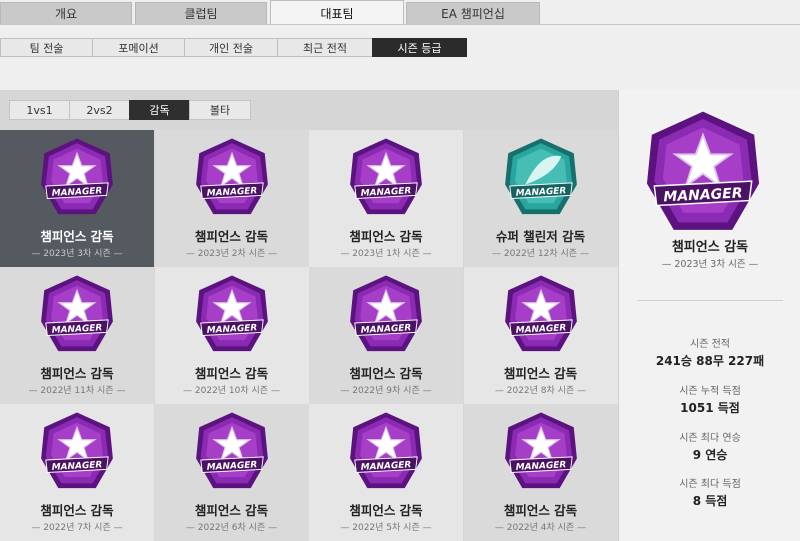 The height and width of the screenshot is (541, 800). I want to click on season-label: — 2022년 12차 시즌 —, so click(540, 254).